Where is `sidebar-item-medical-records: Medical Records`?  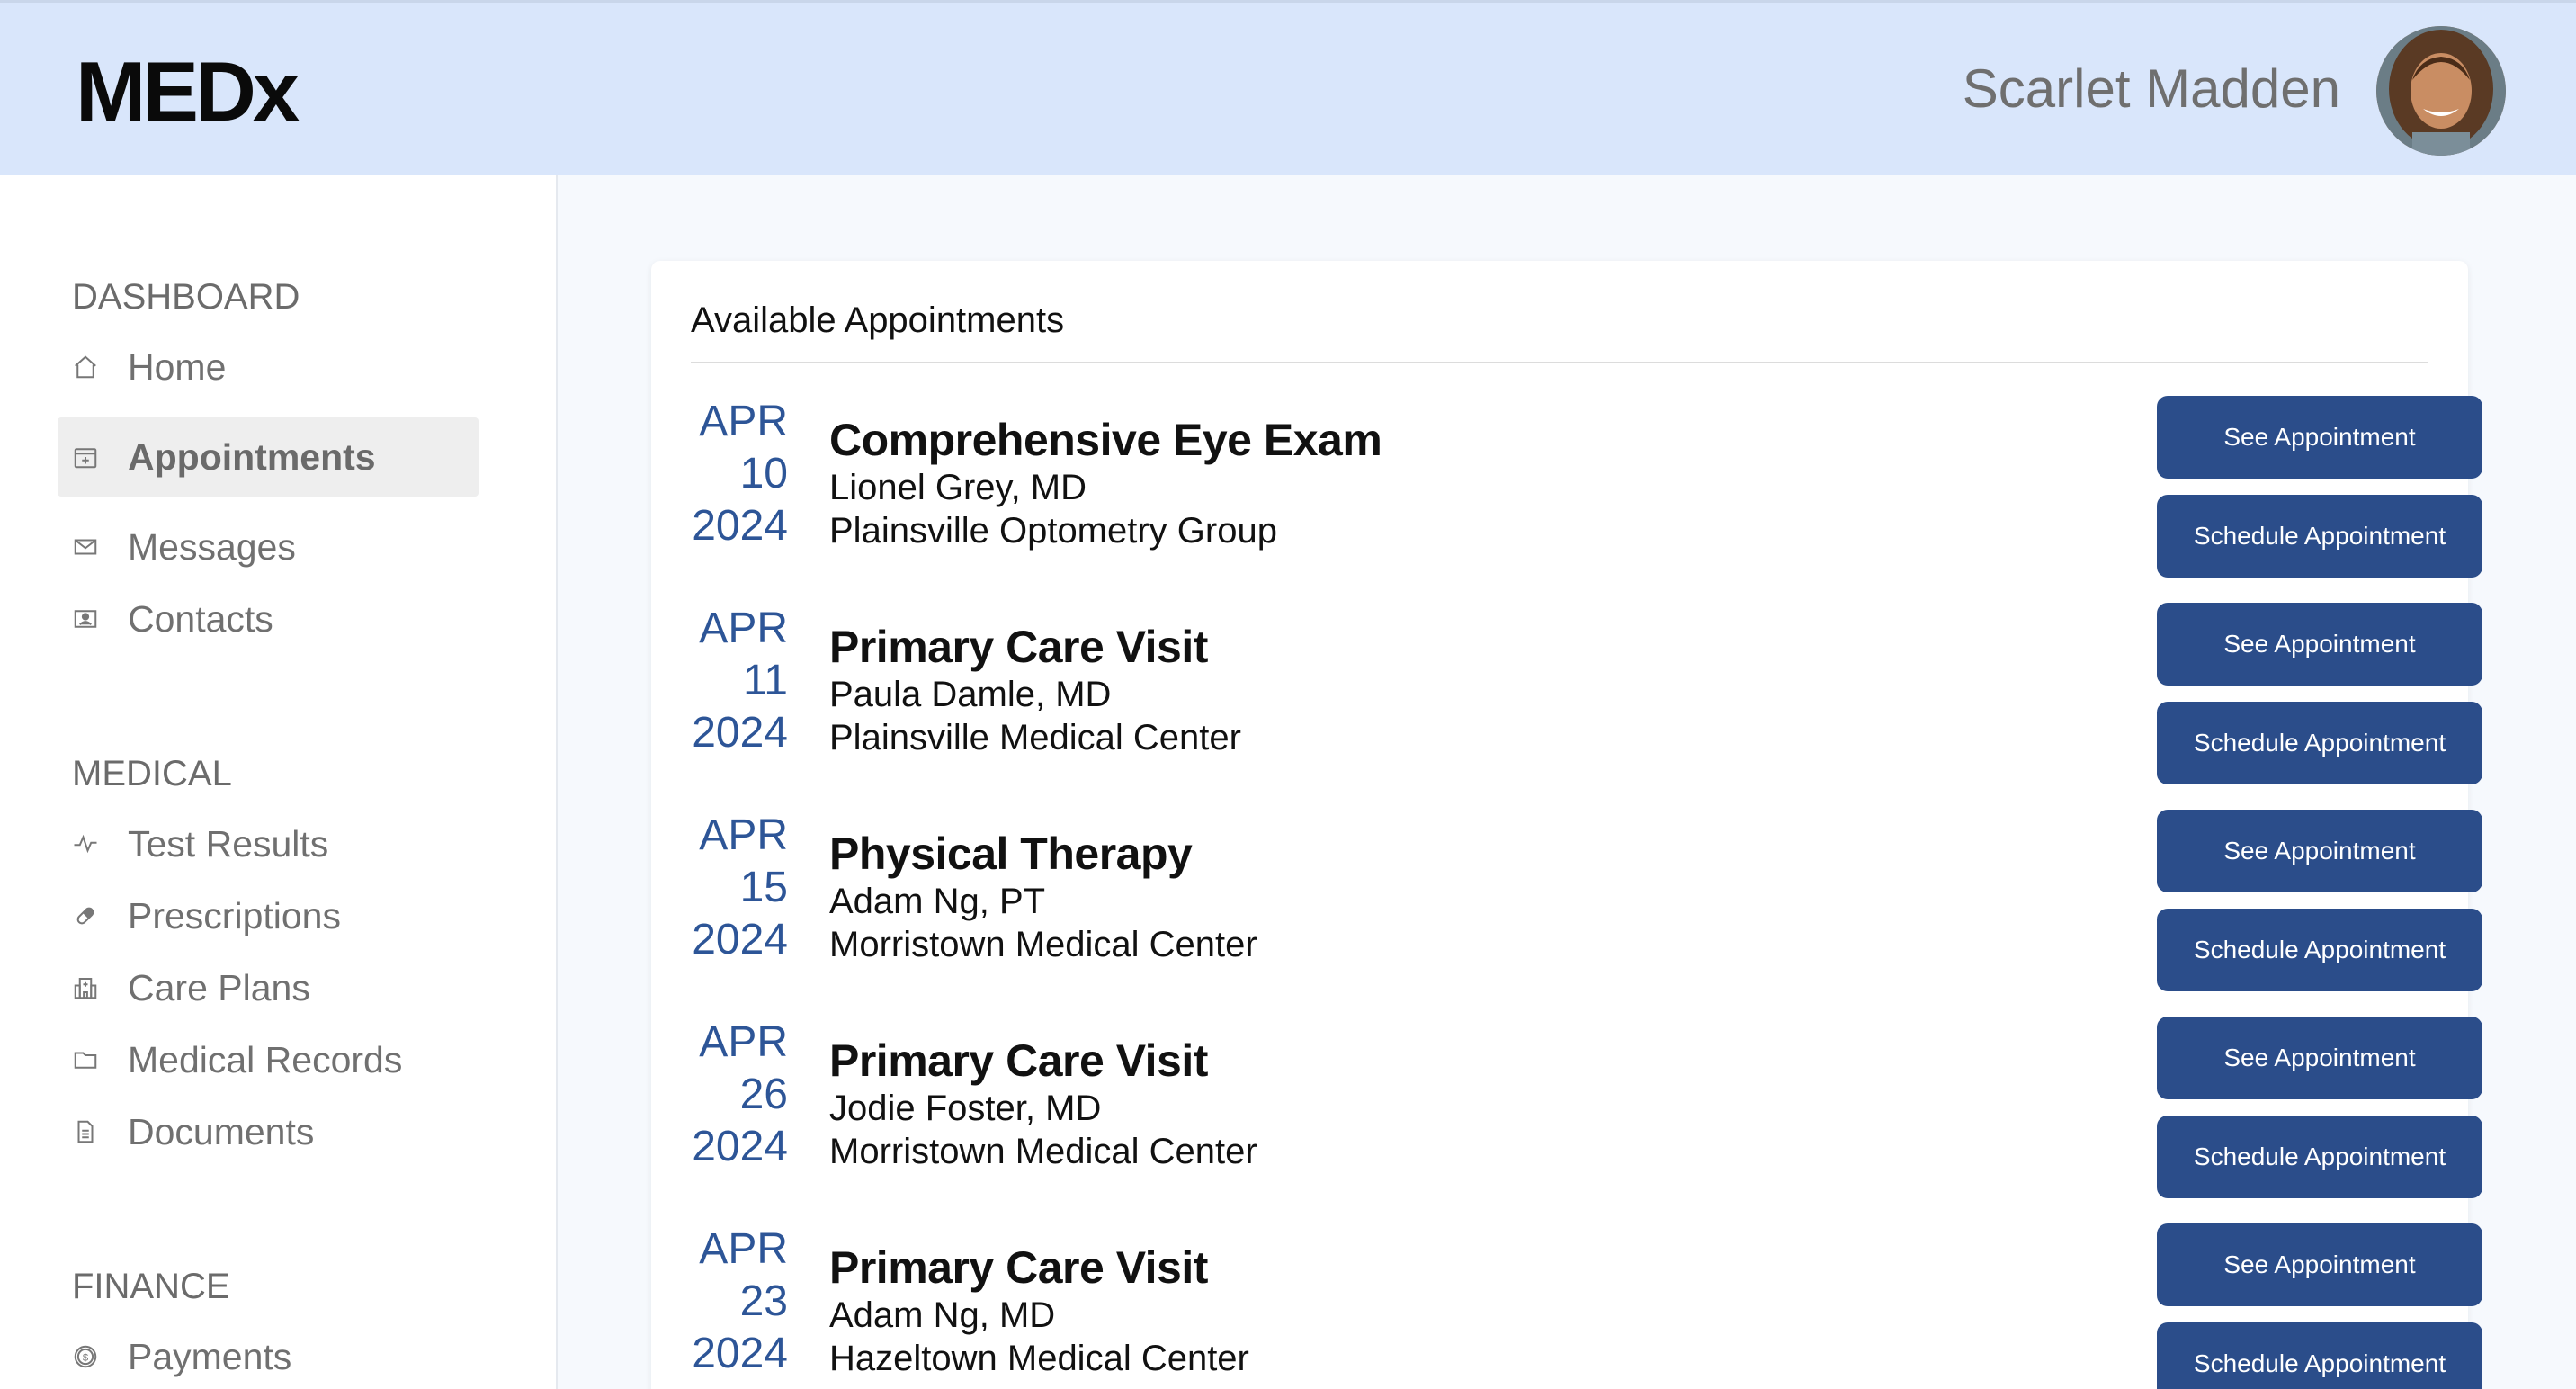 sidebar-item-medical-records: Medical Records is located at coordinates (268, 1059).